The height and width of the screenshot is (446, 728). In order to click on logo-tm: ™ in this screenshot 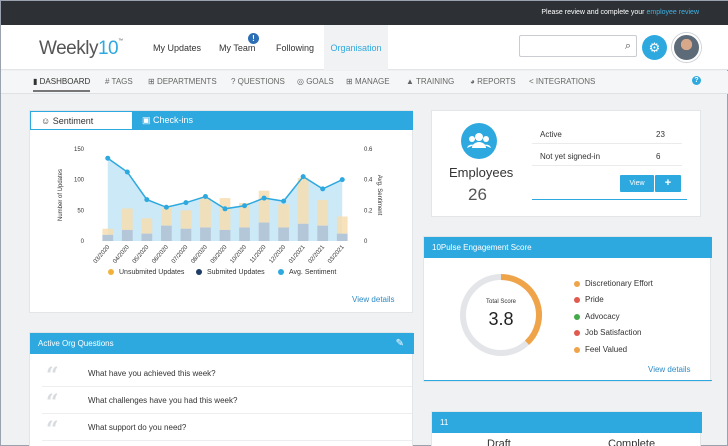, I will do `click(120, 41)`.